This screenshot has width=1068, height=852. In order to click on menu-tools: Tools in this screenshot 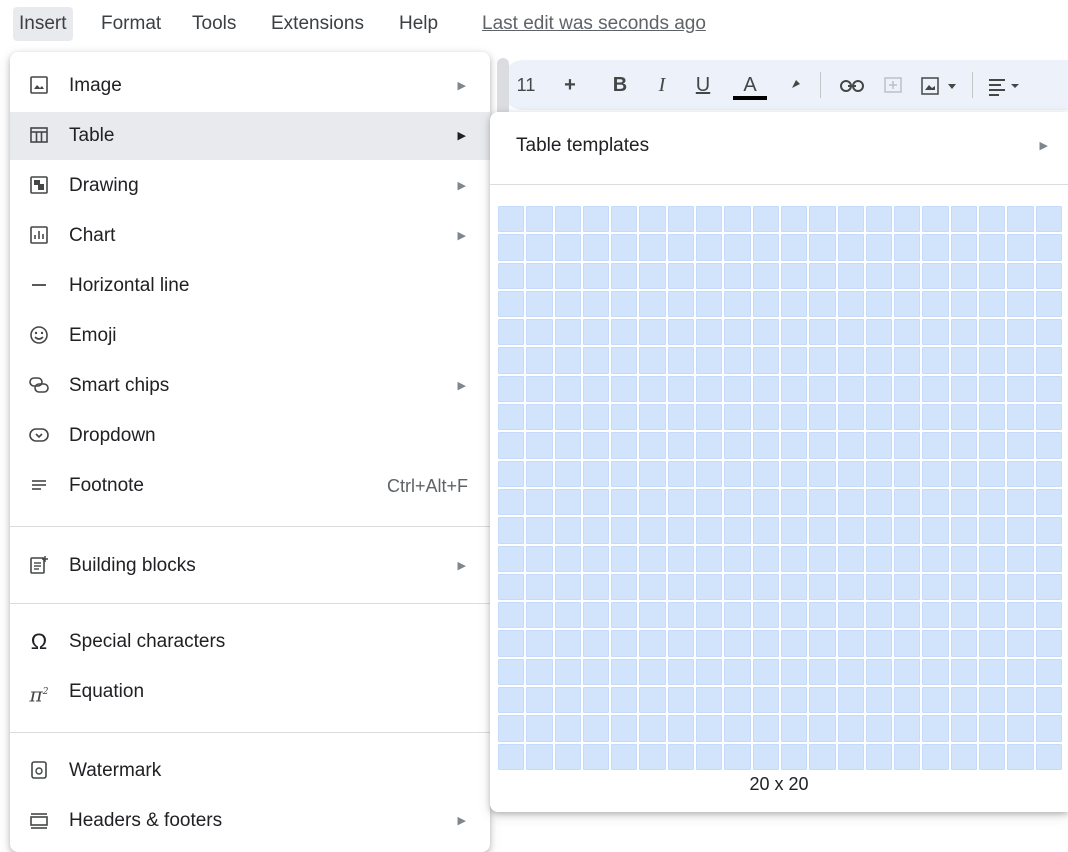, I will do `click(214, 24)`.